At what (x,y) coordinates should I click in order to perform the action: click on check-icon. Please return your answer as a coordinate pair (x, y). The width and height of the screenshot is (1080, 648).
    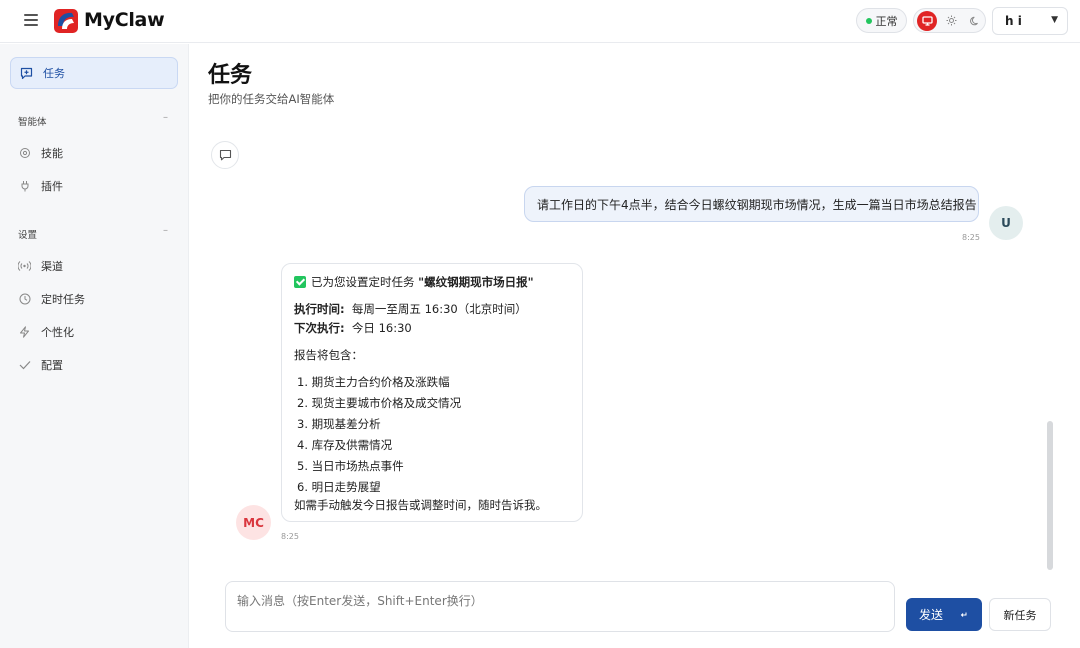
    Looking at the image, I should click on (24, 365).